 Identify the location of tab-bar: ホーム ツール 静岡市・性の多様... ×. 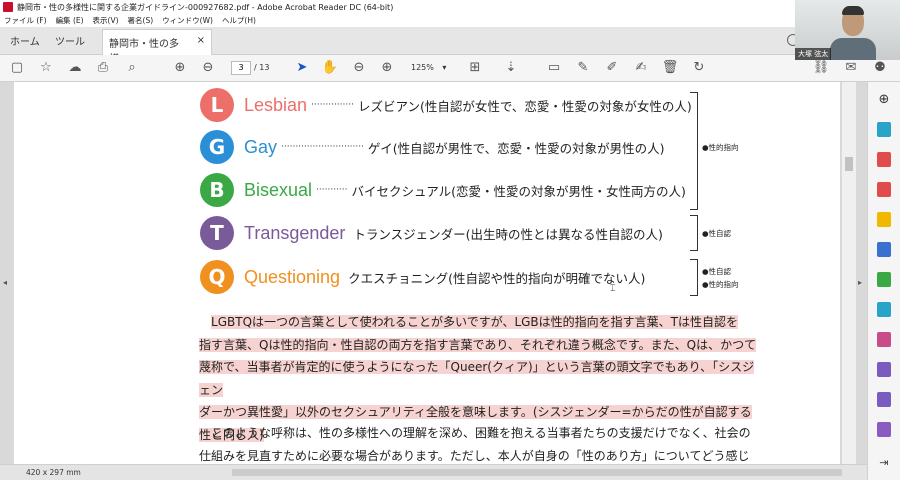
(450, 46).